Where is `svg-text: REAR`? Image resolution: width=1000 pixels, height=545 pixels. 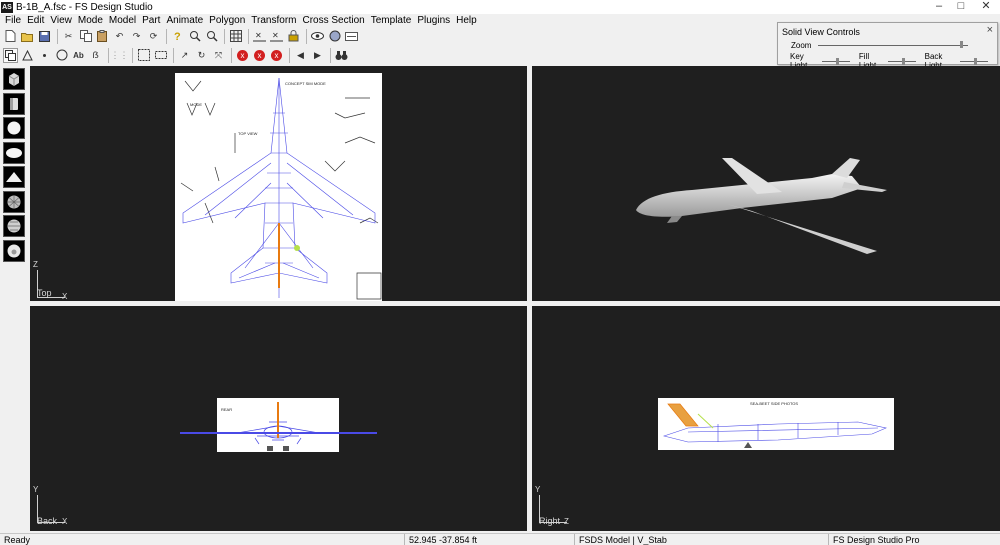
svg-text: REAR is located at coordinates (226, 409).